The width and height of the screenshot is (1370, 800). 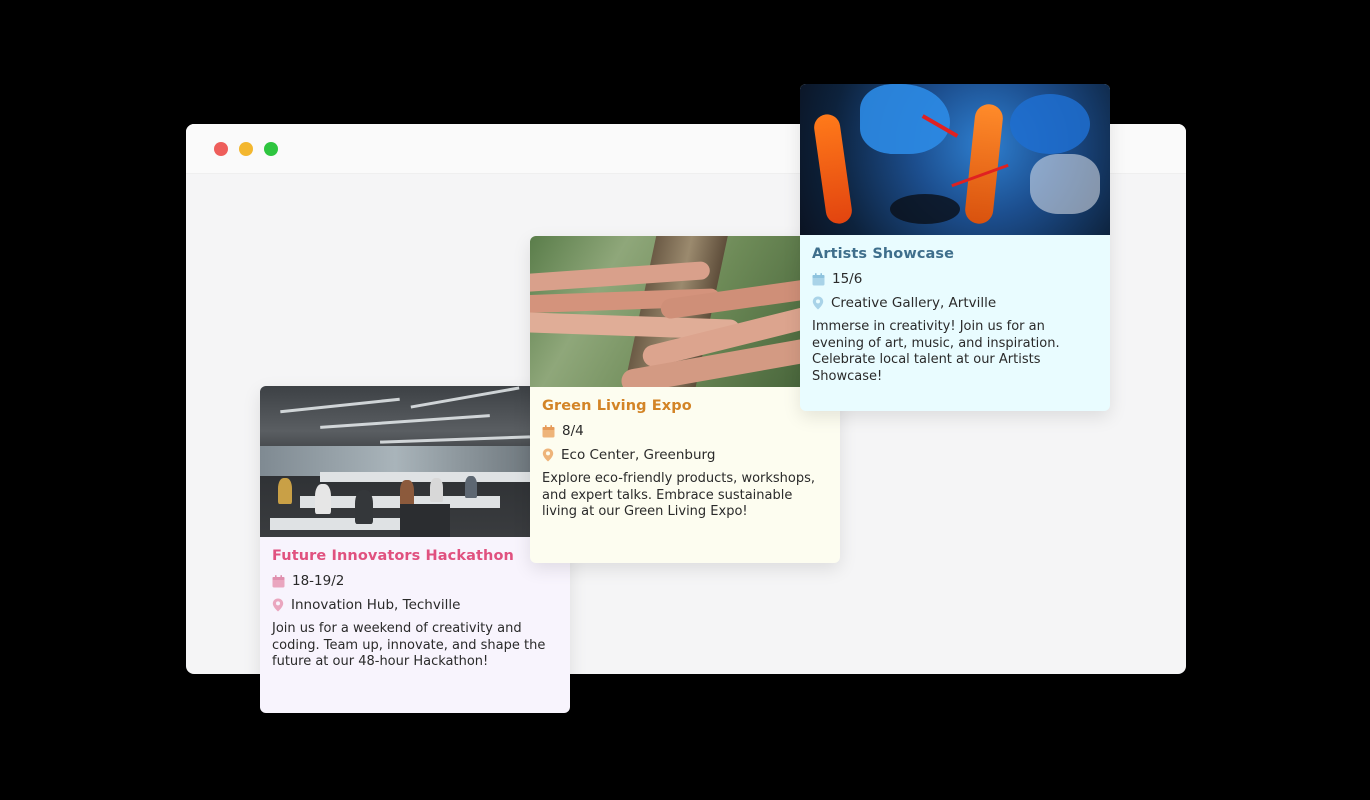 What do you see at coordinates (573, 431) in the screenshot?
I see `event-date: 8/4` at bounding box center [573, 431].